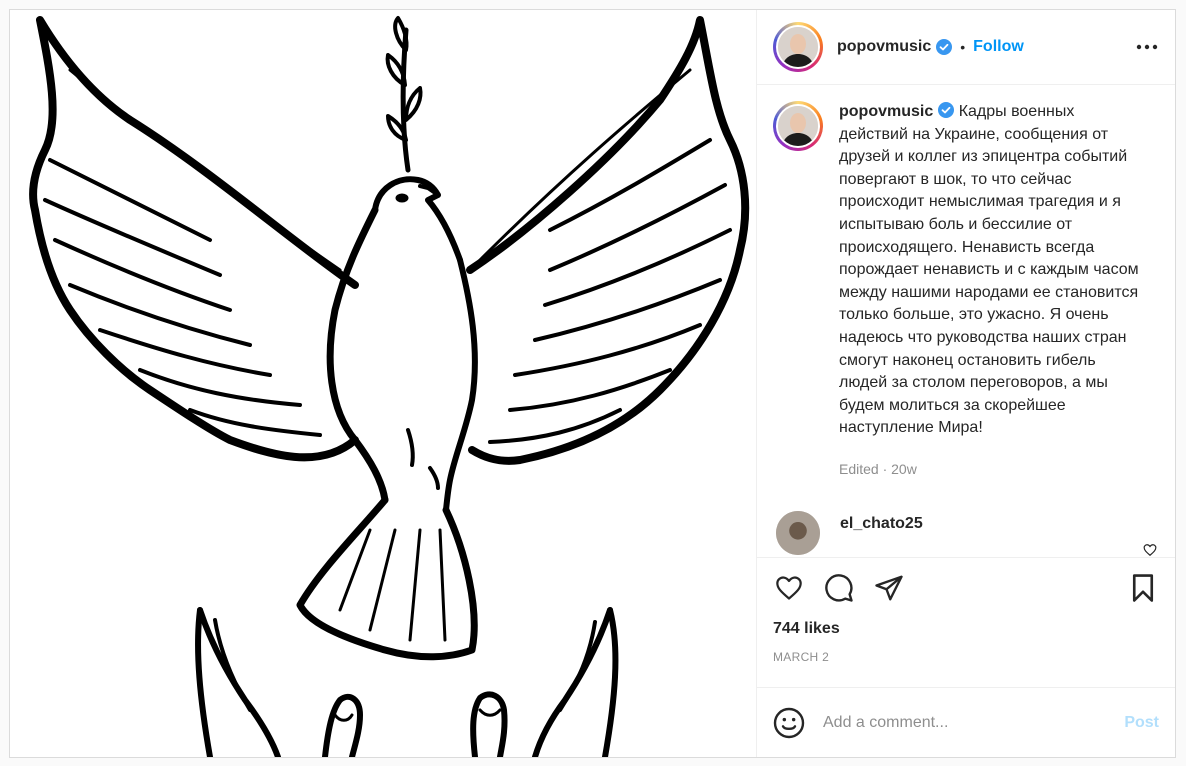 The height and width of the screenshot is (766, 1186). I want to click on add-comment-bar: Post, so click(966, 722).